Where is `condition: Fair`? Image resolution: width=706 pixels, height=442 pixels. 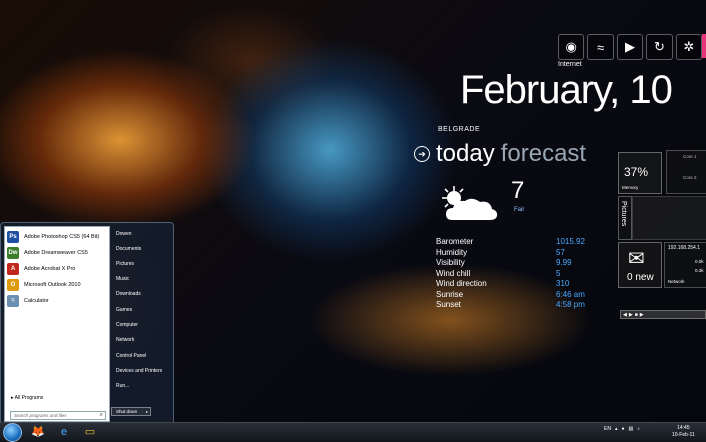
condition: Fair is located at coordinates (519, 210).